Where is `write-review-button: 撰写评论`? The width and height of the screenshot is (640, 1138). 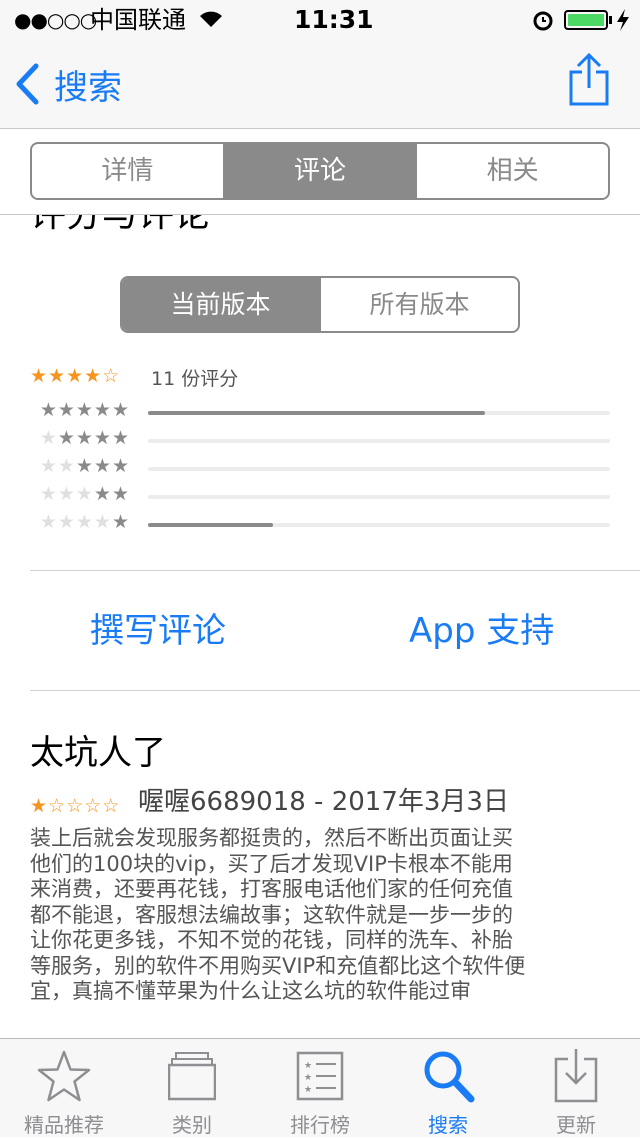
write-review-button: 撰写评论 is located at coordinates (158, 627).